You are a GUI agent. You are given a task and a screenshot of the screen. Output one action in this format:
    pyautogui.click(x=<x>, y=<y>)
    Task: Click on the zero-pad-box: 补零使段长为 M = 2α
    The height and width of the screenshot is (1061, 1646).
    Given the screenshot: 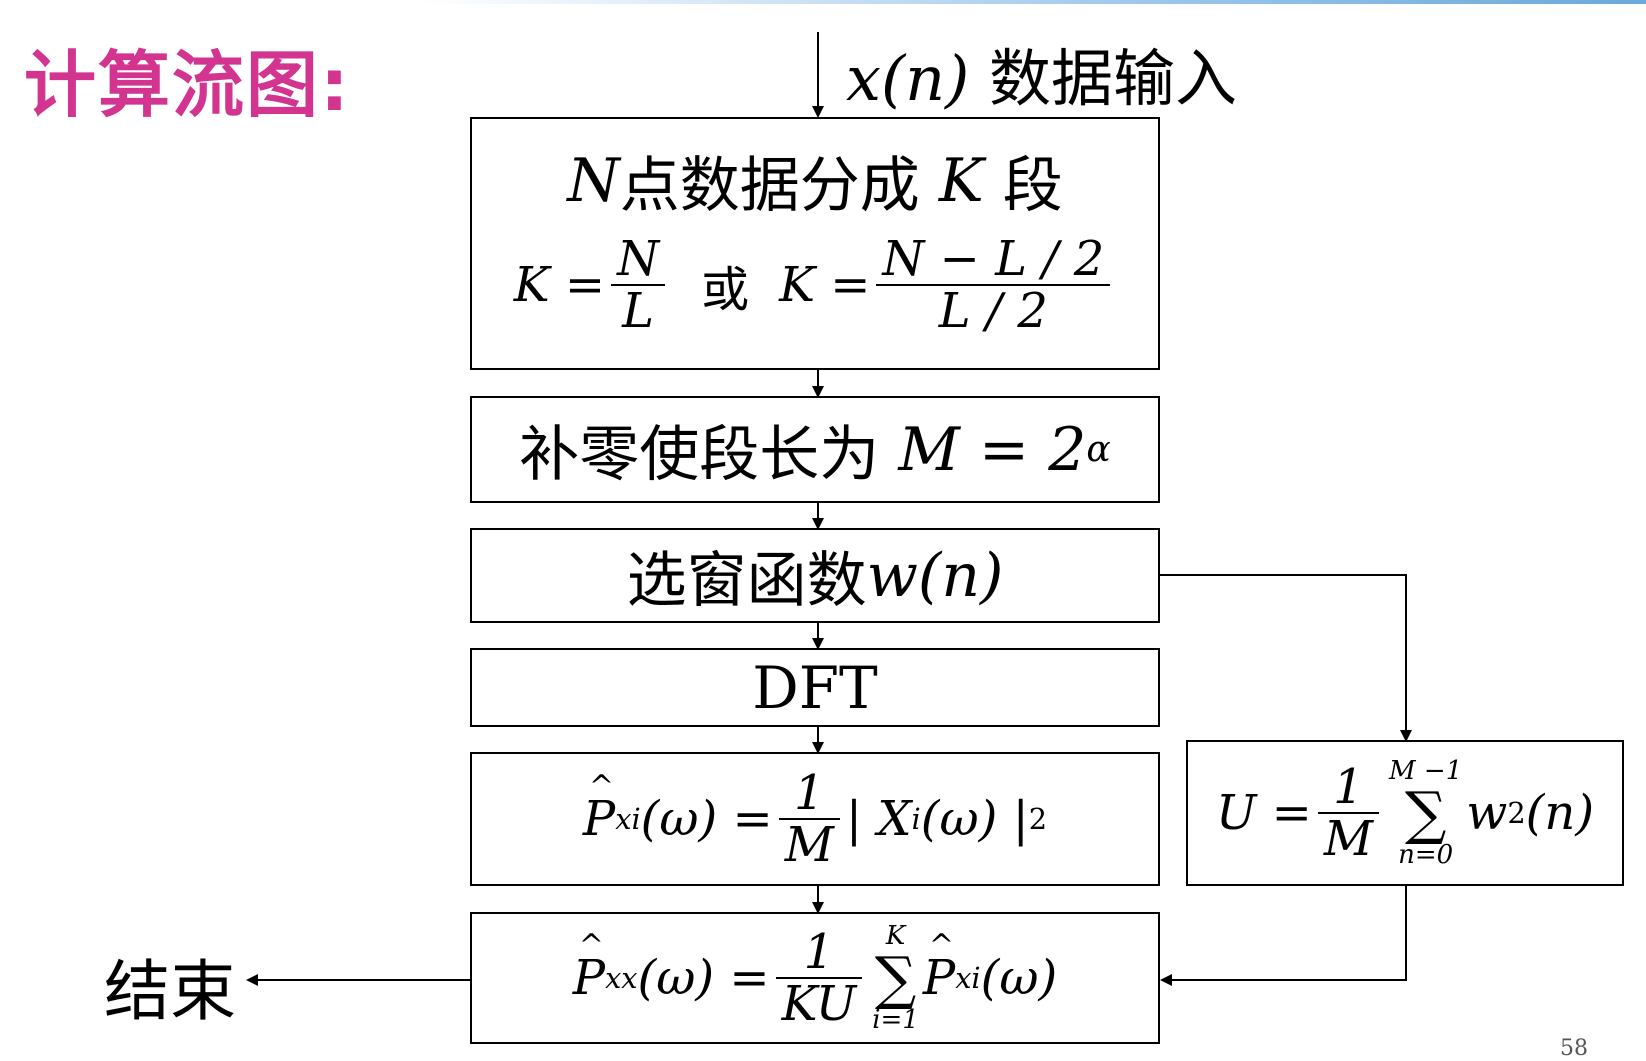 What is the action you would take?
    pyautogui.click(x=815, y=449)
    